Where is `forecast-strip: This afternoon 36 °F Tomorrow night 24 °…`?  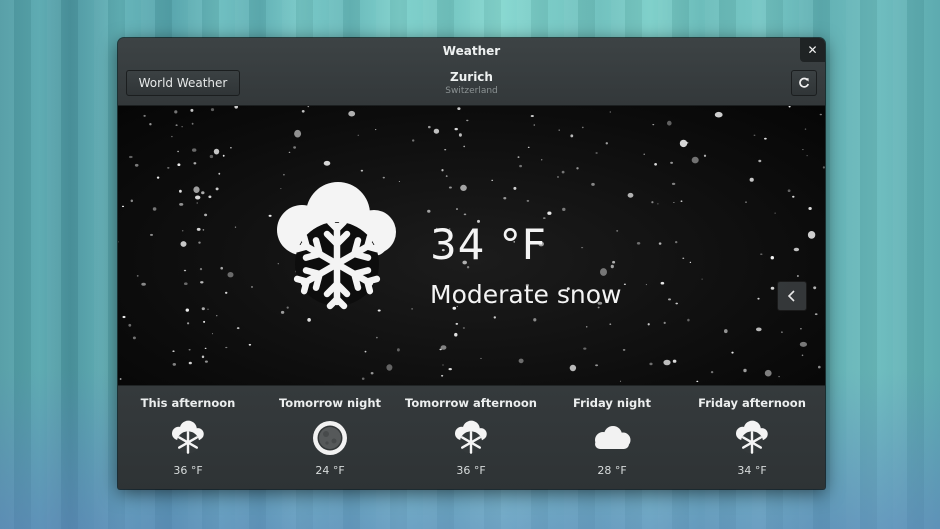
forecast-strip: This afternoon 36 °F Tomorrow night 24 °… is located at coordinates (471, 437).